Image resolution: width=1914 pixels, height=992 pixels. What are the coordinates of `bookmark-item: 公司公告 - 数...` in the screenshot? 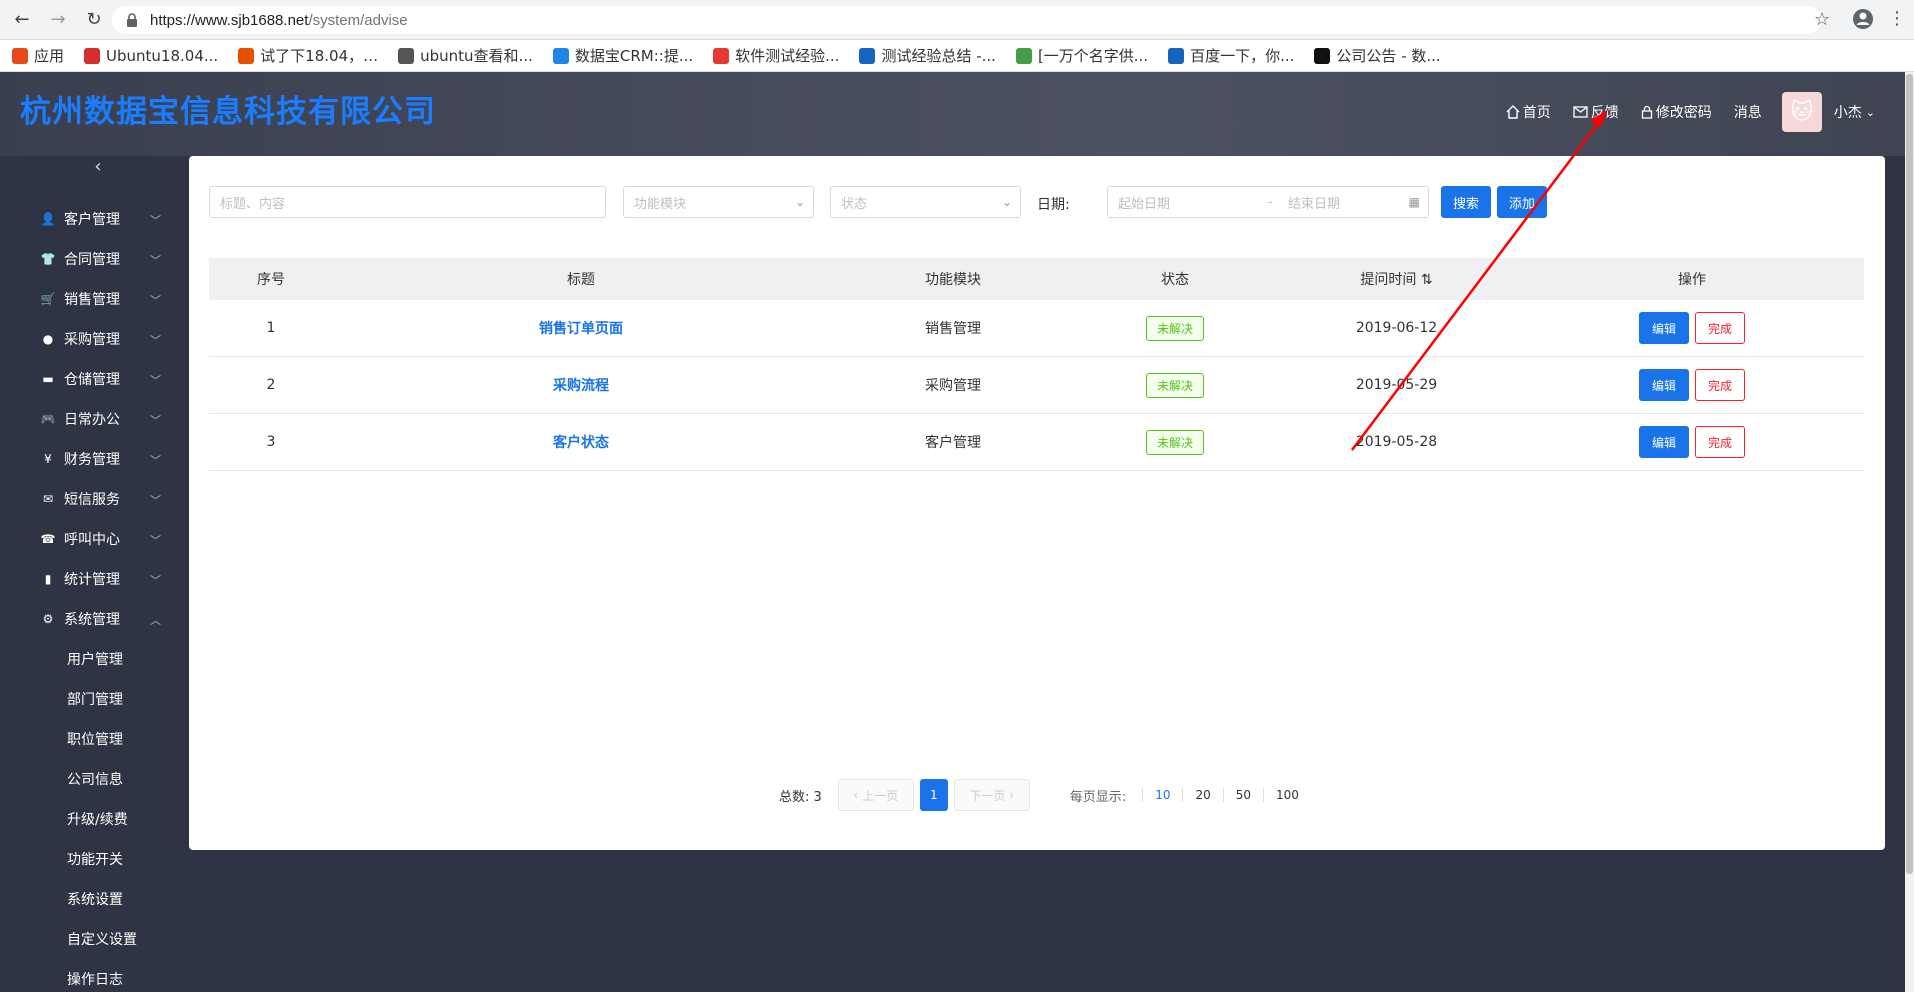 It's located at (1377, 55).